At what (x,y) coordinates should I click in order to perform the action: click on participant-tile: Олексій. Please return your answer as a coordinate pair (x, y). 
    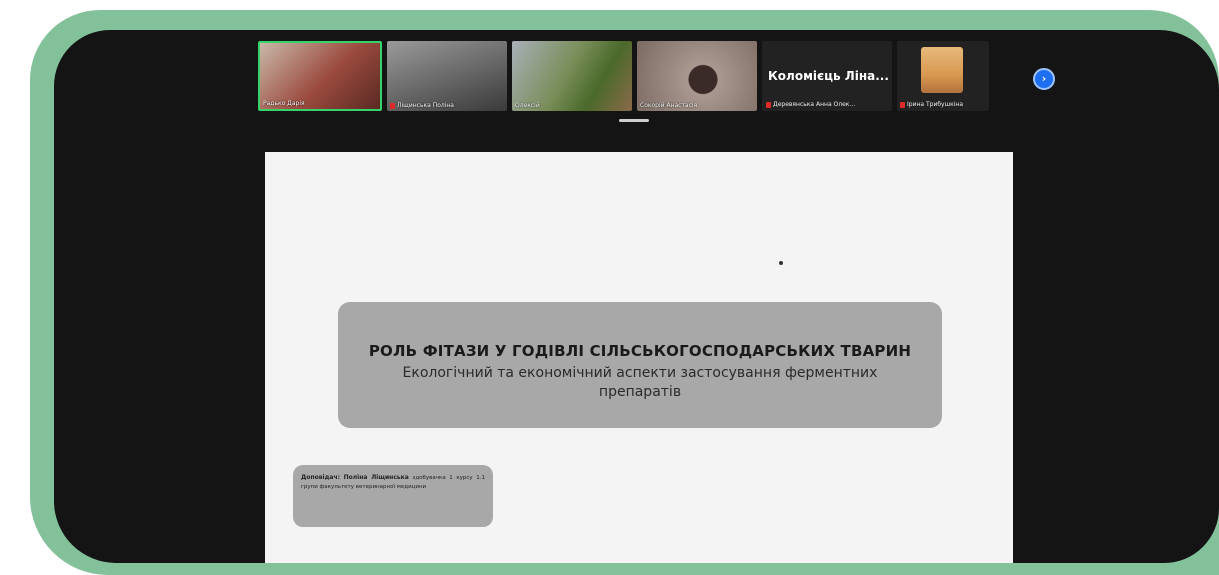
    Looking at the image, I should click on (572, 76).